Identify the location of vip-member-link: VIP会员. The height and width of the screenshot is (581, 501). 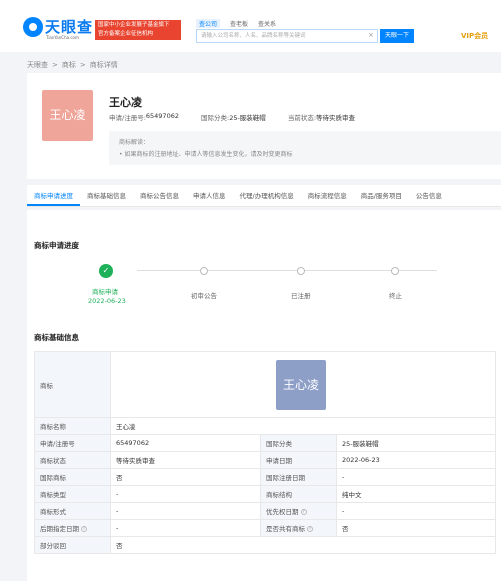
(474, 36).